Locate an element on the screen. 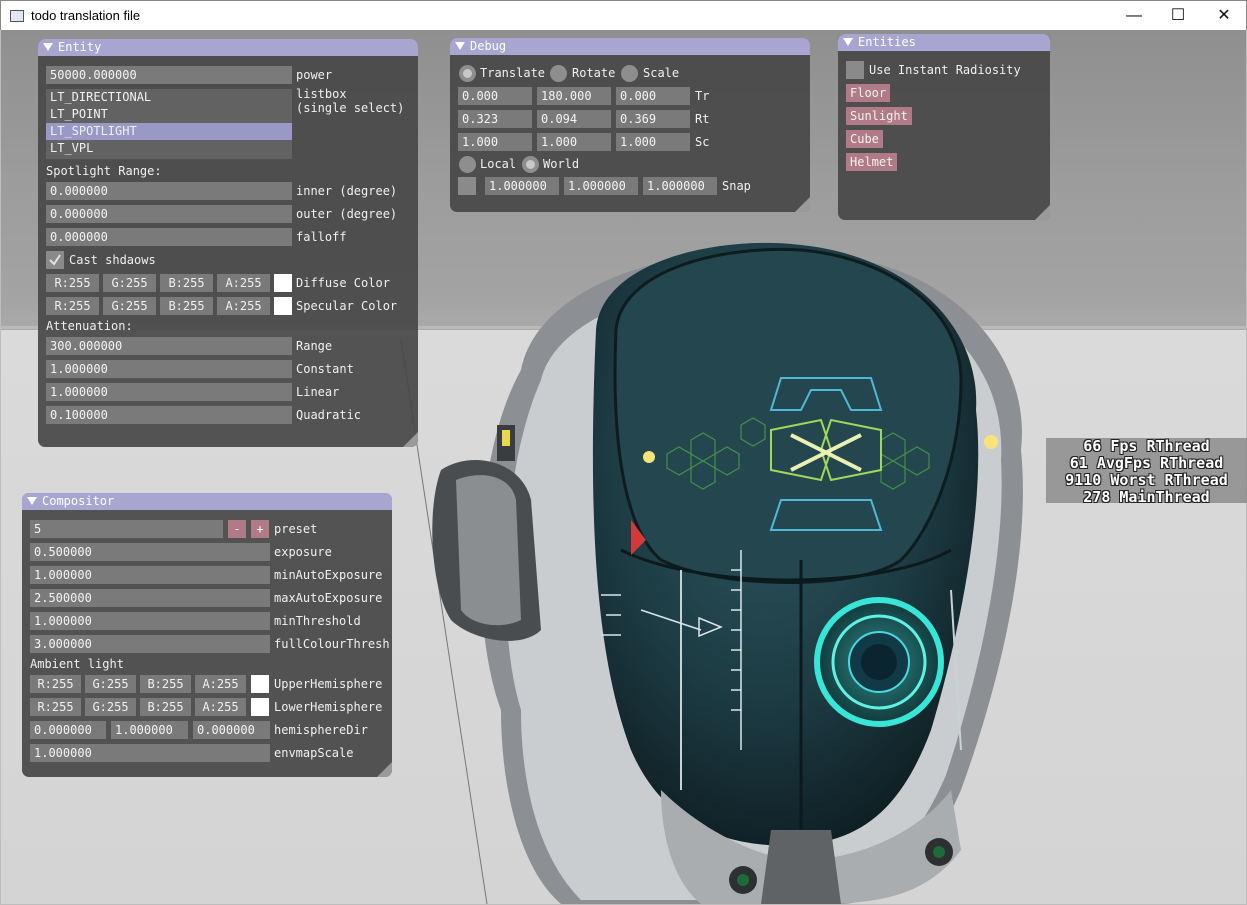 This screenshot has width=1247, height=905. rotate-x-input: 0.323 is located at coordinates (495, 119).